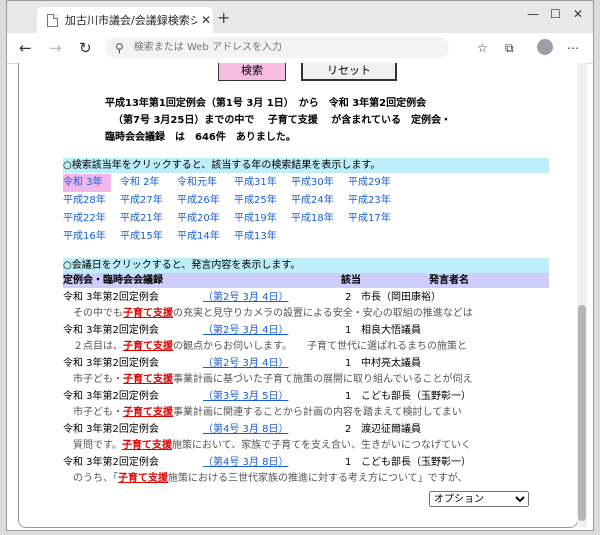 This screenshot has height=535, width=600. I want to click on tab-bar: 加古川市議会/会議録検索システム ✕ + — ☐ ✕, so click(300, 17).